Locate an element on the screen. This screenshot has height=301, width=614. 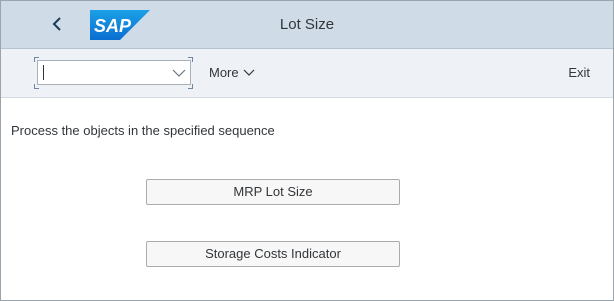
text-cursor is located at coordinates (43, 72).